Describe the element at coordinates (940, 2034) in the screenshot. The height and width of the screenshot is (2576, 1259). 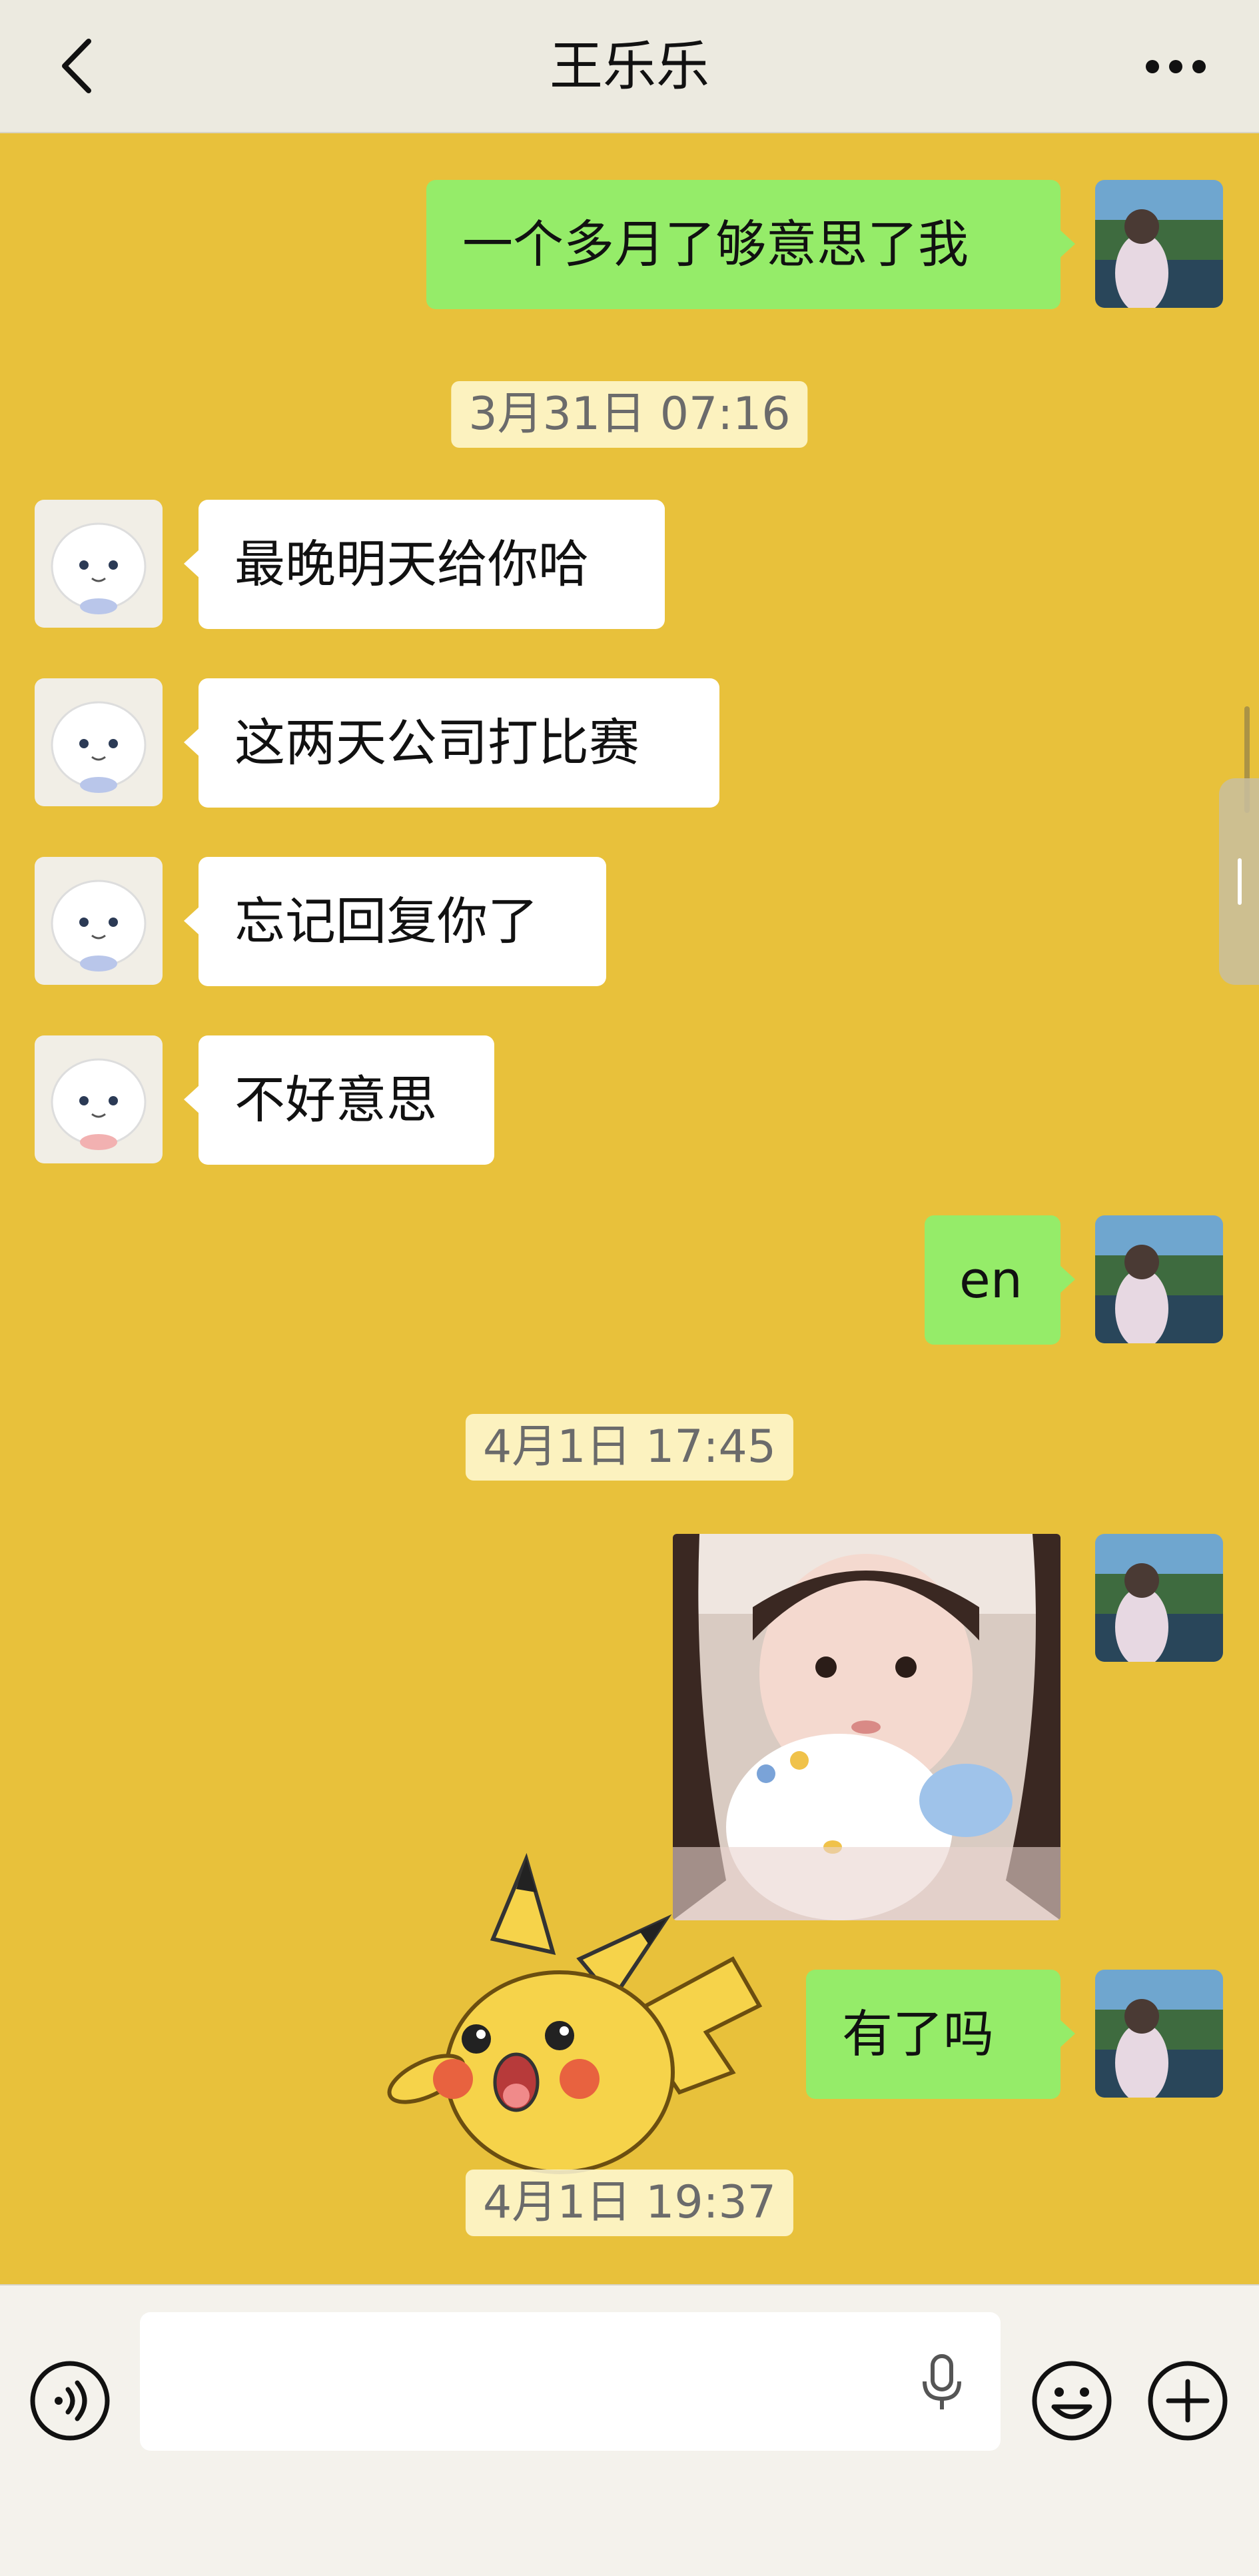
I see `message-bubble-outgoing: 有了吗` at that location.